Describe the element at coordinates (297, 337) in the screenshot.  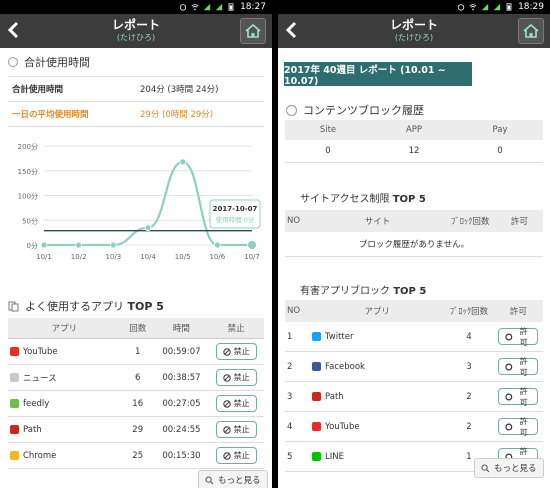
I see `row-number: 1` at that location.